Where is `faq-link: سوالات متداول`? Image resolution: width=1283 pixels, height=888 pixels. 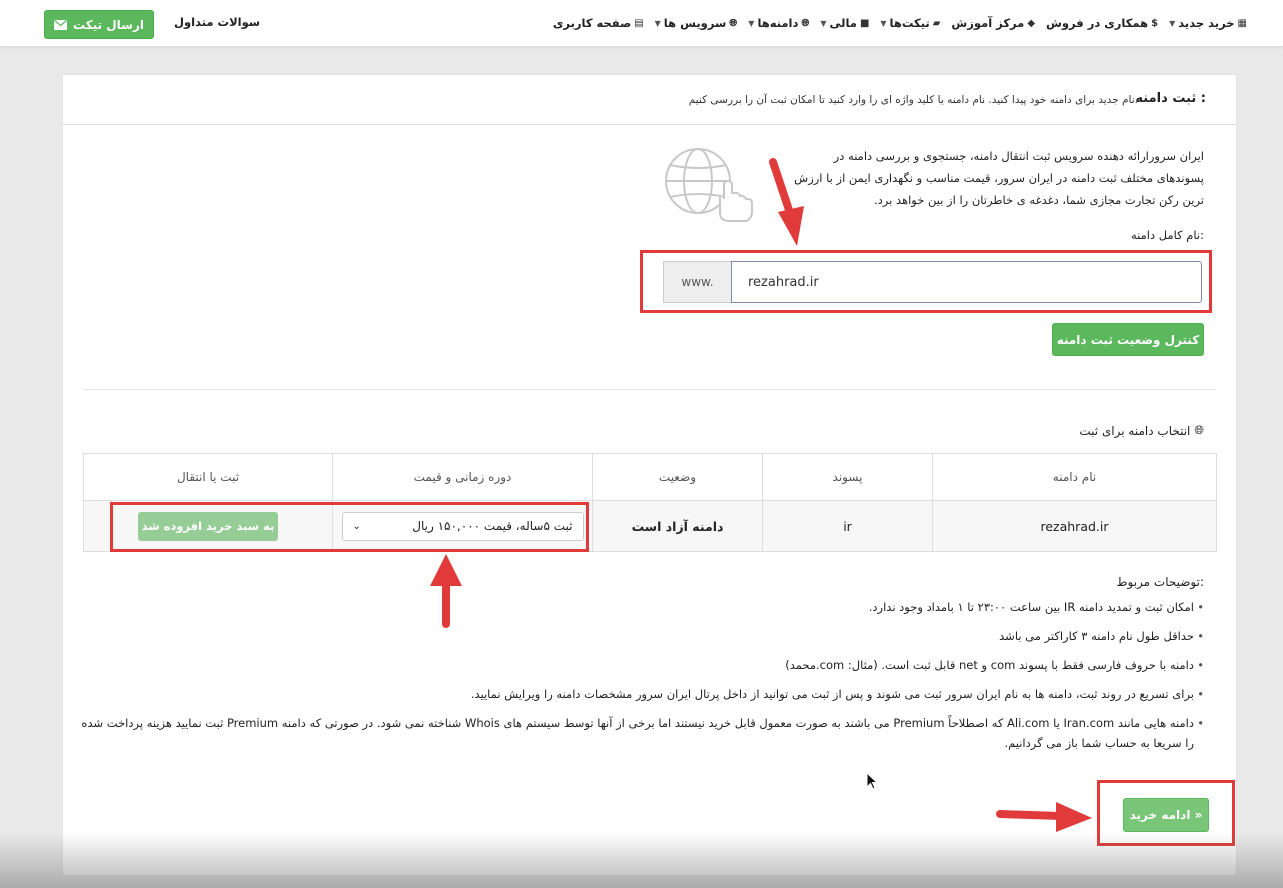 faq-link: سوالات متداول is located at coordinates (217, 22).